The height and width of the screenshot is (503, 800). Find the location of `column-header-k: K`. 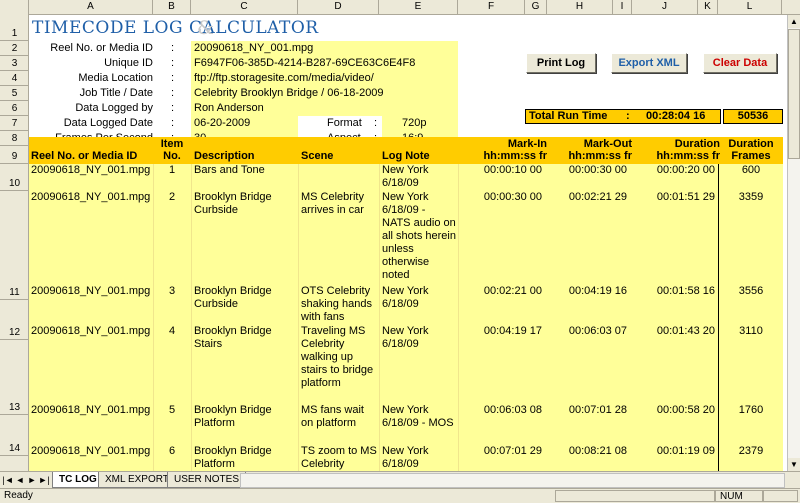

column-header-k: K is located at coordinates (708, 7).